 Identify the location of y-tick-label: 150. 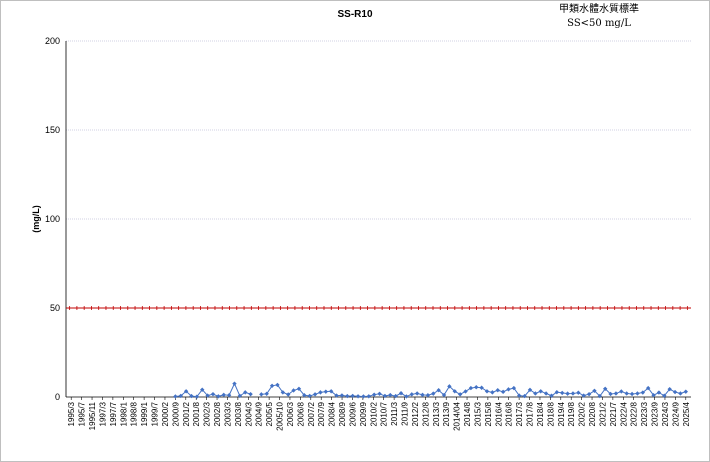
(52, 130).